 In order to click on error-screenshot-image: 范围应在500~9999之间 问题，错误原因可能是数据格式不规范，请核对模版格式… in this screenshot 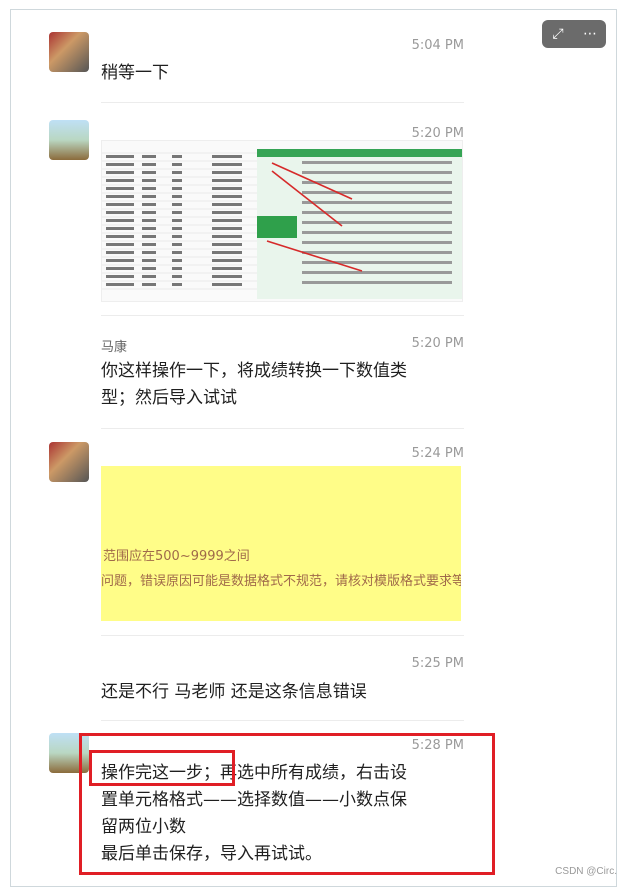, I will do `click(281, 543)`.